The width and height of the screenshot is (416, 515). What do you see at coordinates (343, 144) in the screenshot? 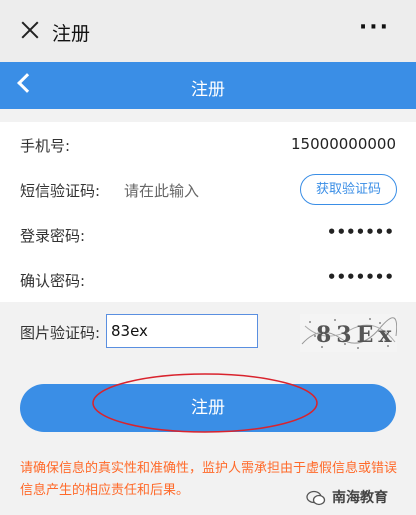
I see `phone-input: 15000000000` at bounding box center [343, 144].